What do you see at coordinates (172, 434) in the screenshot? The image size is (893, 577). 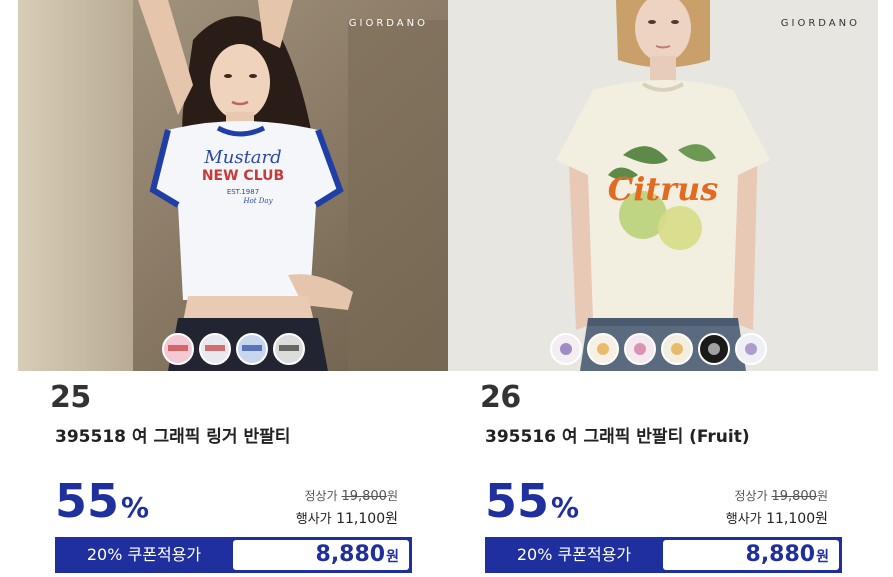 I see `product-name: 395518 여 그래픽 링거 반팔티` at bounding box center [172, 434].